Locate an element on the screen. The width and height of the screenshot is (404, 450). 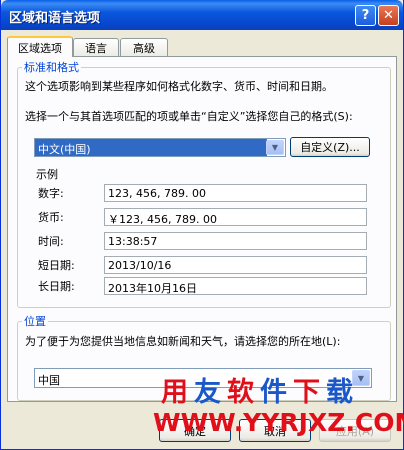
watermark-char: 软 is located at coordinates (243, 392).